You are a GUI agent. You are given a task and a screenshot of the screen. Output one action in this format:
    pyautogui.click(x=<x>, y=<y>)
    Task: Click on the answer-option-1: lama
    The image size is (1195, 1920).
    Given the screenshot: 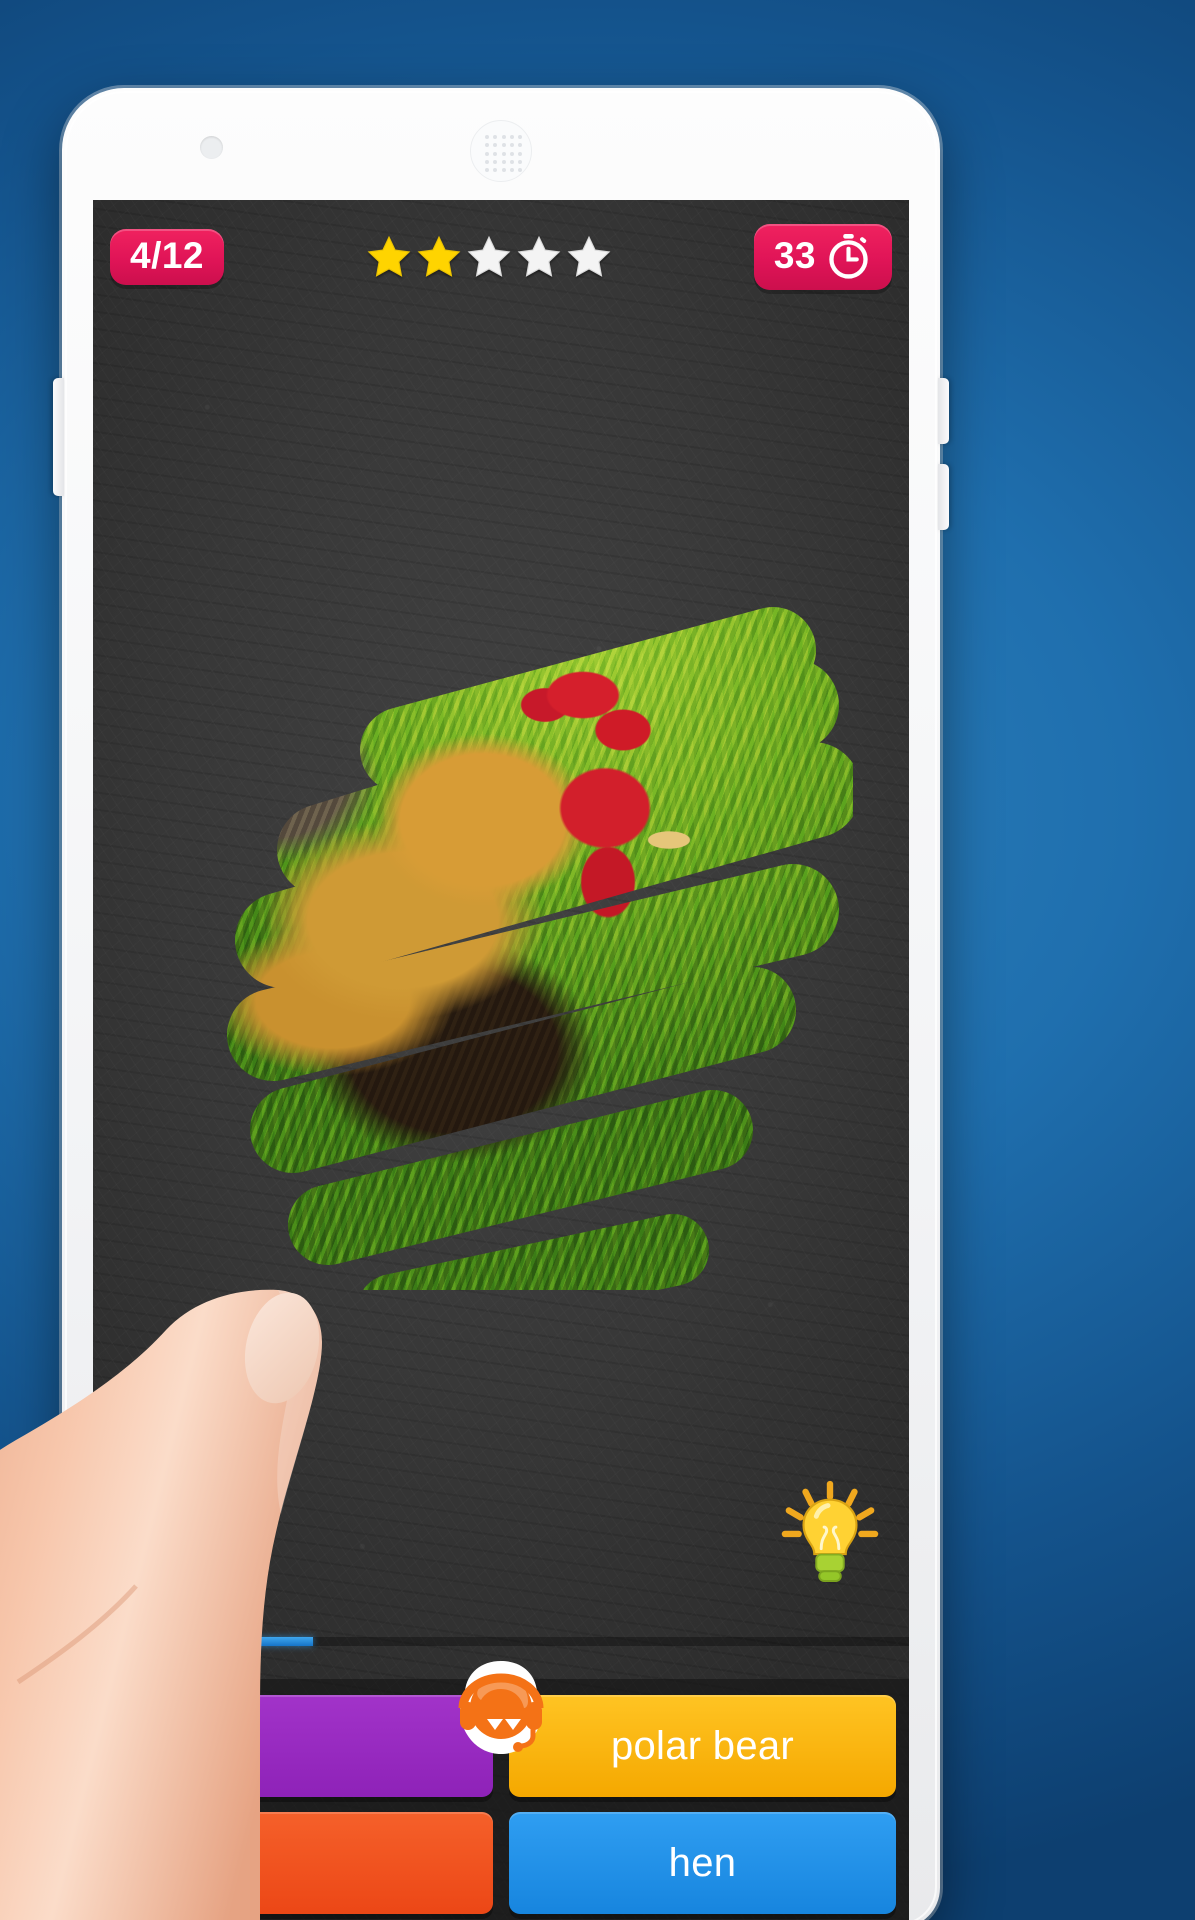 What is the action you would take?
    pyautogui.click(x=299, y=1746)
    